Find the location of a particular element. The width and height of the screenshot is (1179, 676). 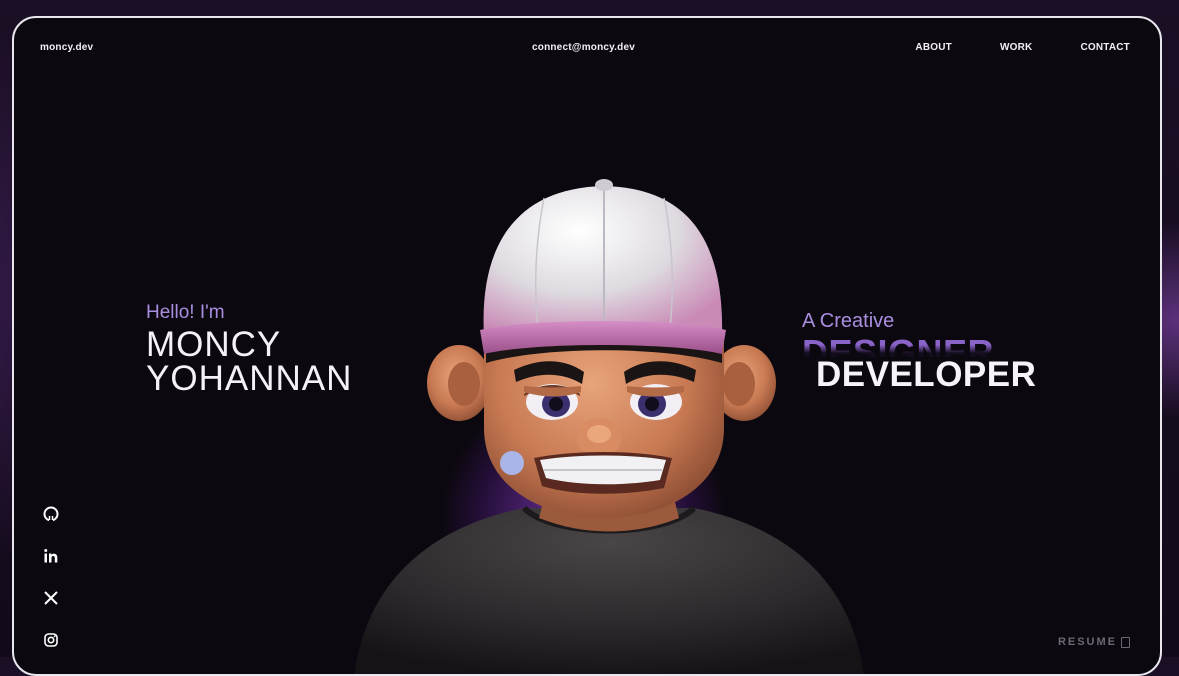

contact-email-link: connect@moncy.dev is located at coordinates (583, 47).